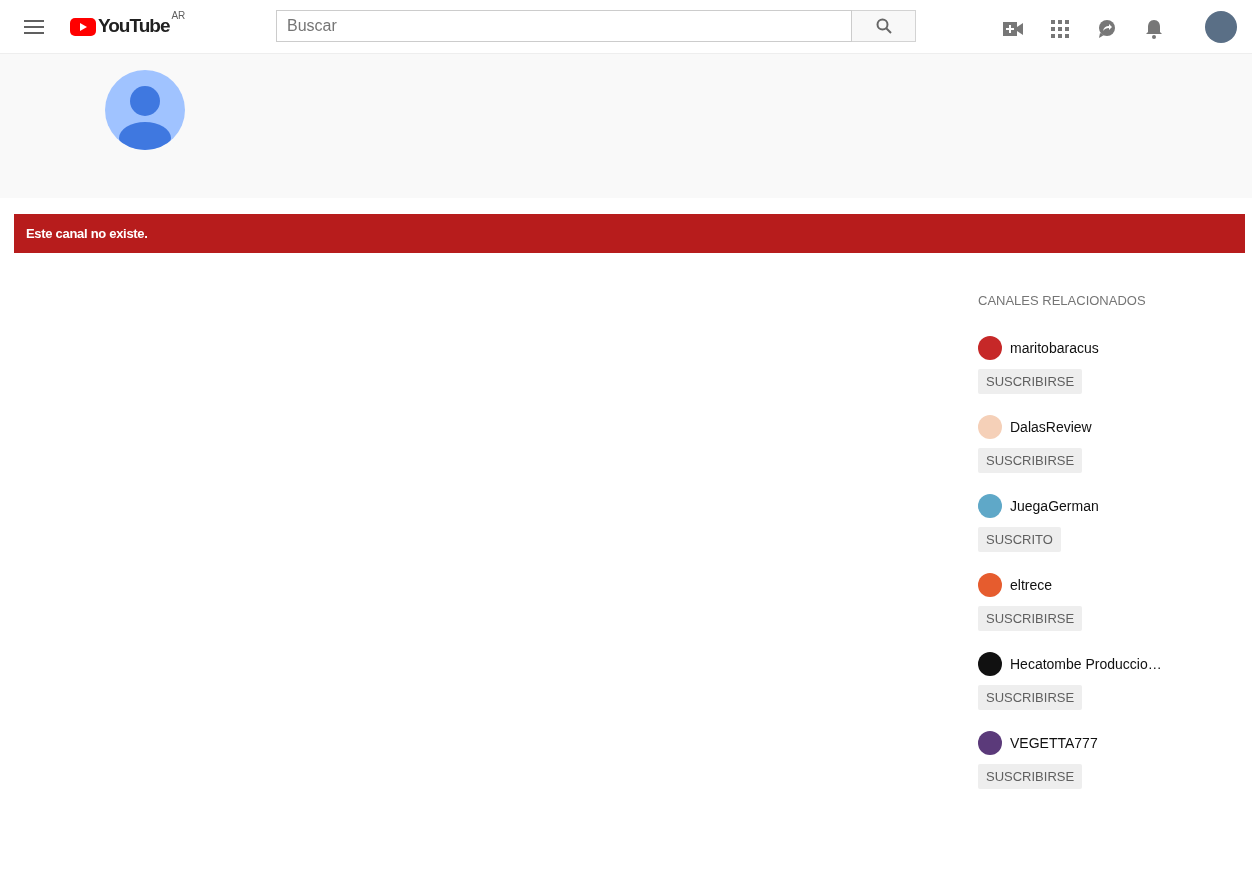 This screenshot has height=873, width=1252. What do you see at coordinates (564, 26) in the screenshot?
I see `search-field: Buscar` at bounding box center [564, 26].